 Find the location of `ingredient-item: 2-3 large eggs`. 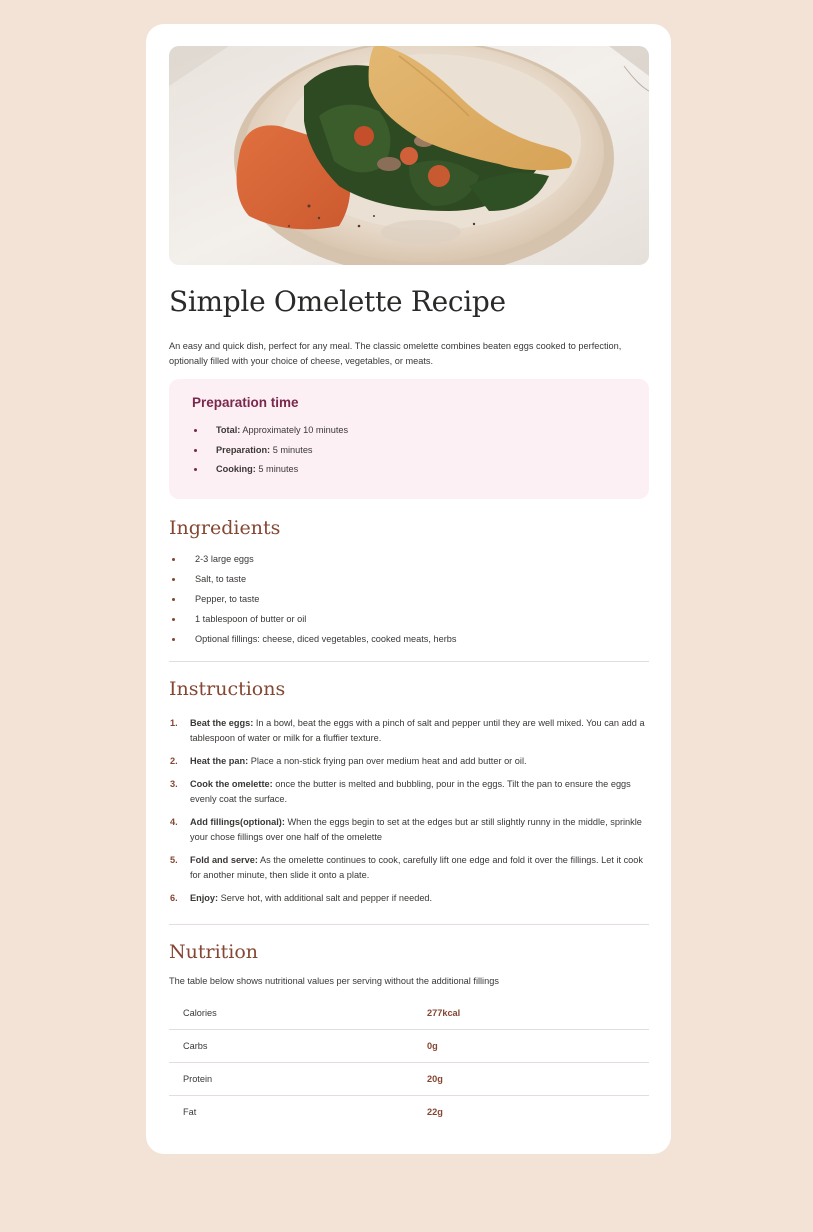

ingredient-item: 2-3 large eggs is located at coordinates (409, 559).